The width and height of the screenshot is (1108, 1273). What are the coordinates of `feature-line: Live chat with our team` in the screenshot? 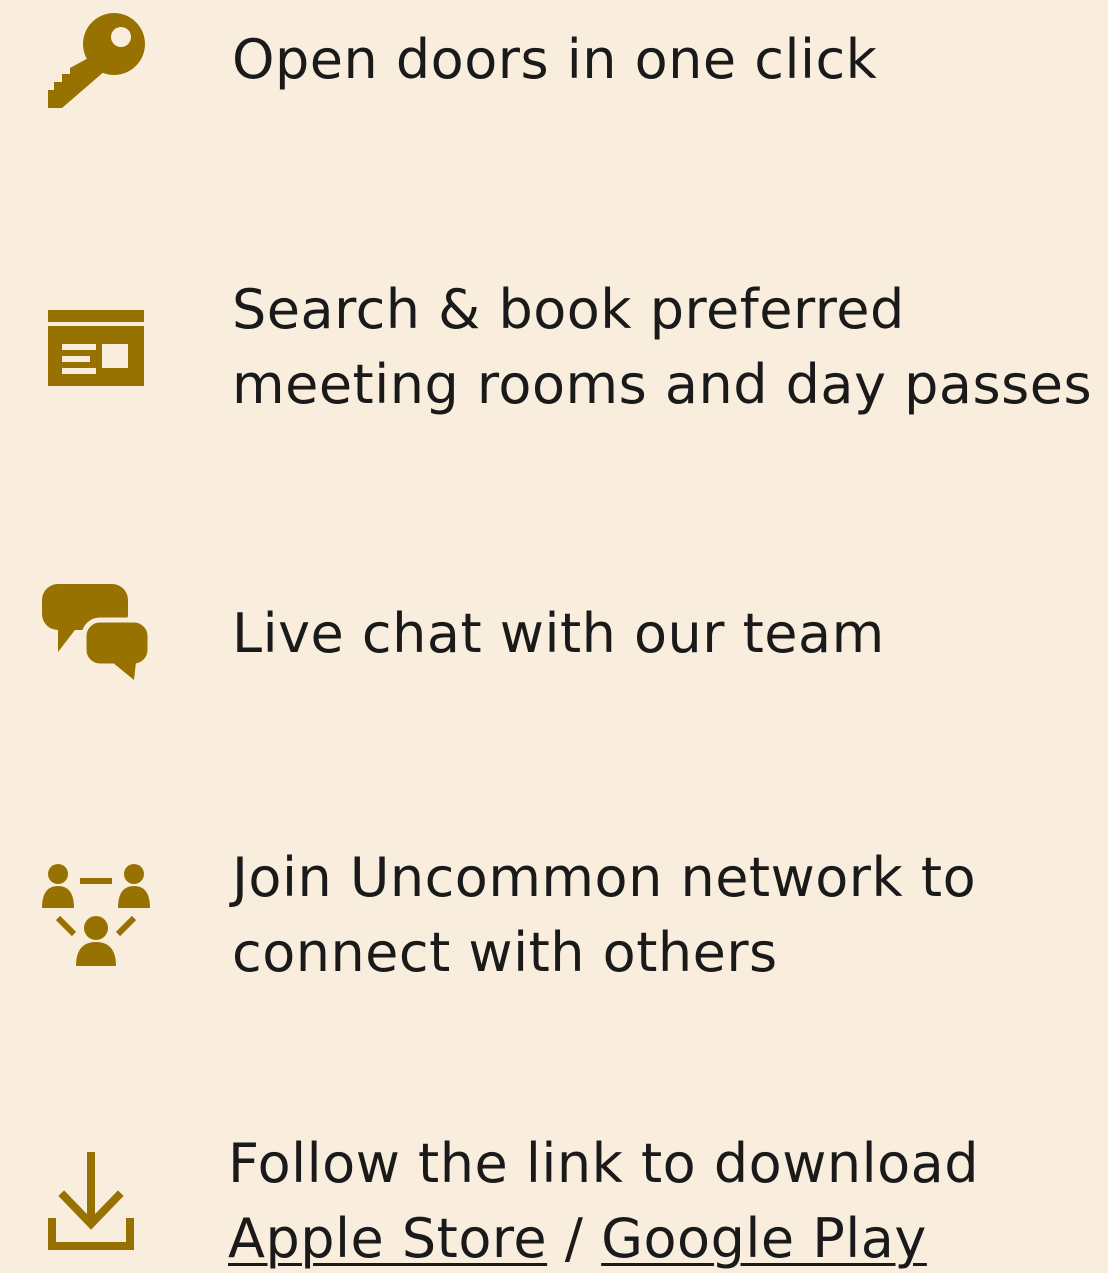 It's located at (558, 633).